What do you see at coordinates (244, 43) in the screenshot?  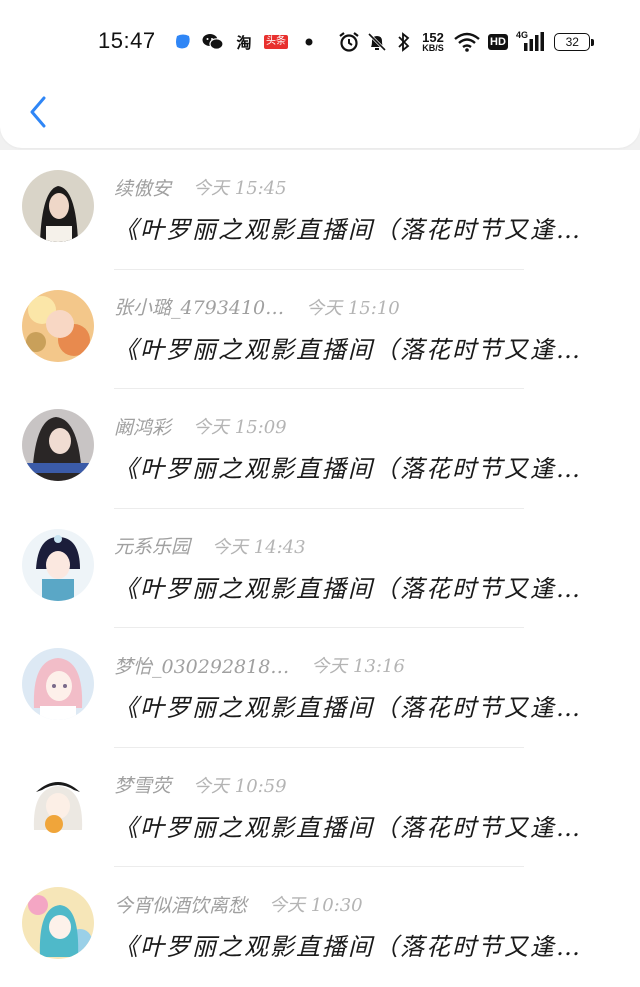 I see `taobao-icon: 淘` at bounding box center [244, 43].